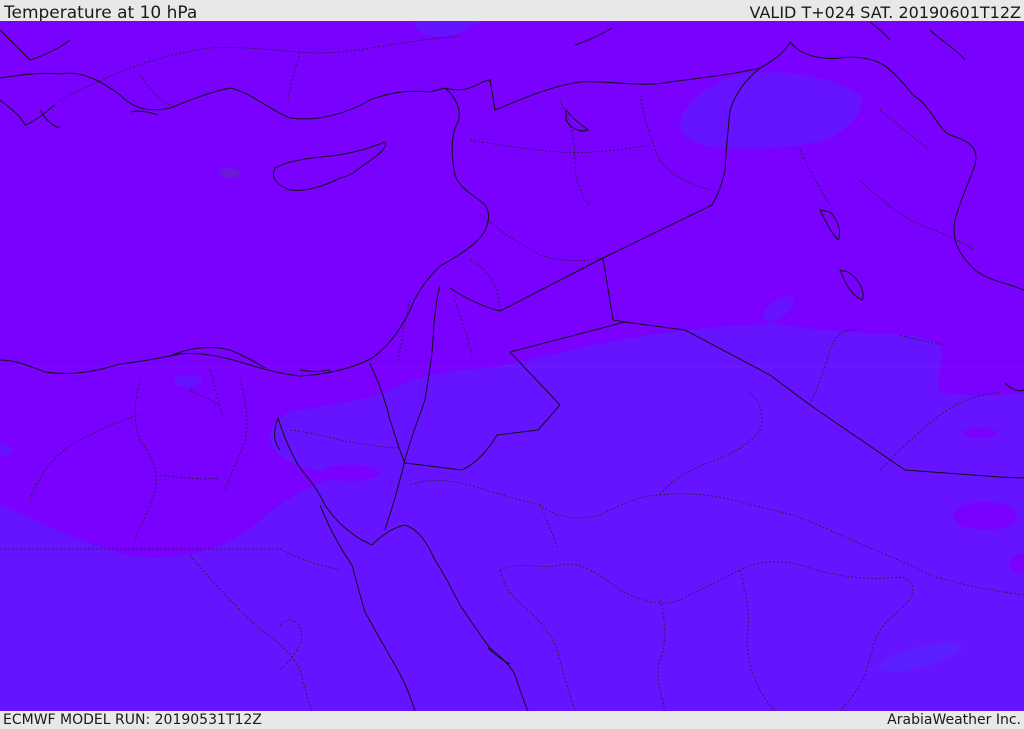 The height and width of the screenshot is (729, 1024). I want to click on cool-pocket-egypt, so click(188, 381).